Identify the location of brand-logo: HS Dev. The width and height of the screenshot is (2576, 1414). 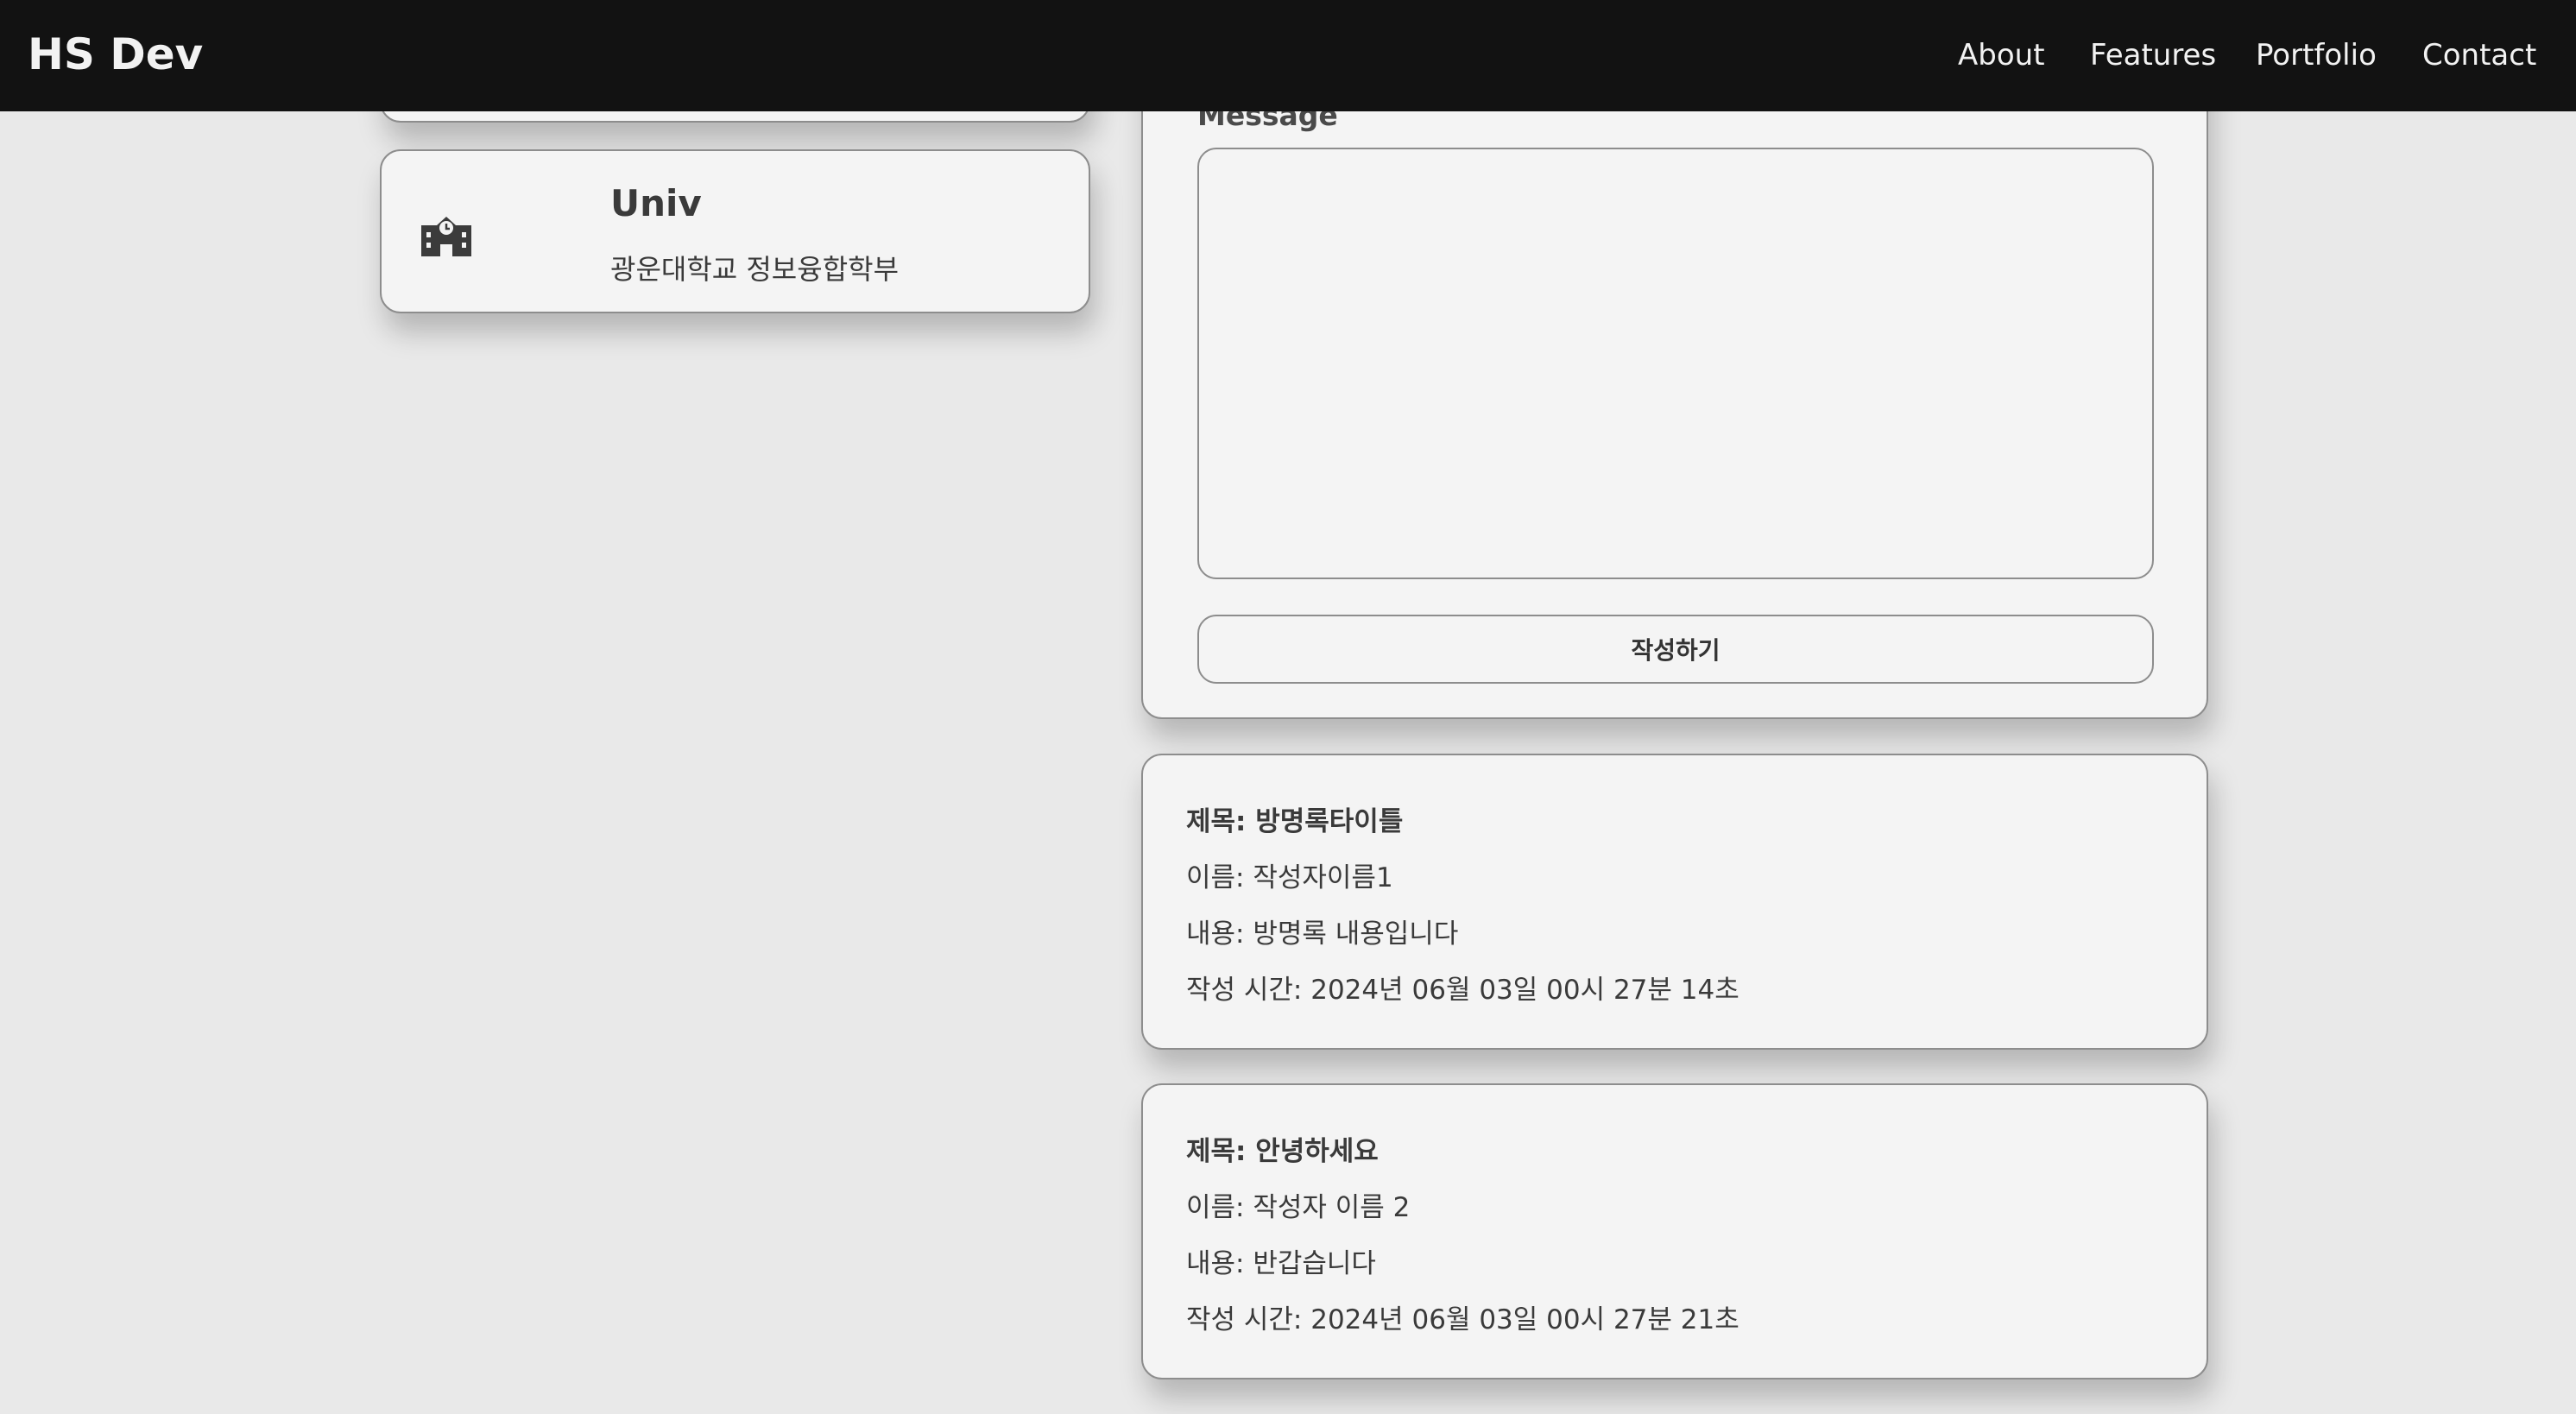
(115, 54).